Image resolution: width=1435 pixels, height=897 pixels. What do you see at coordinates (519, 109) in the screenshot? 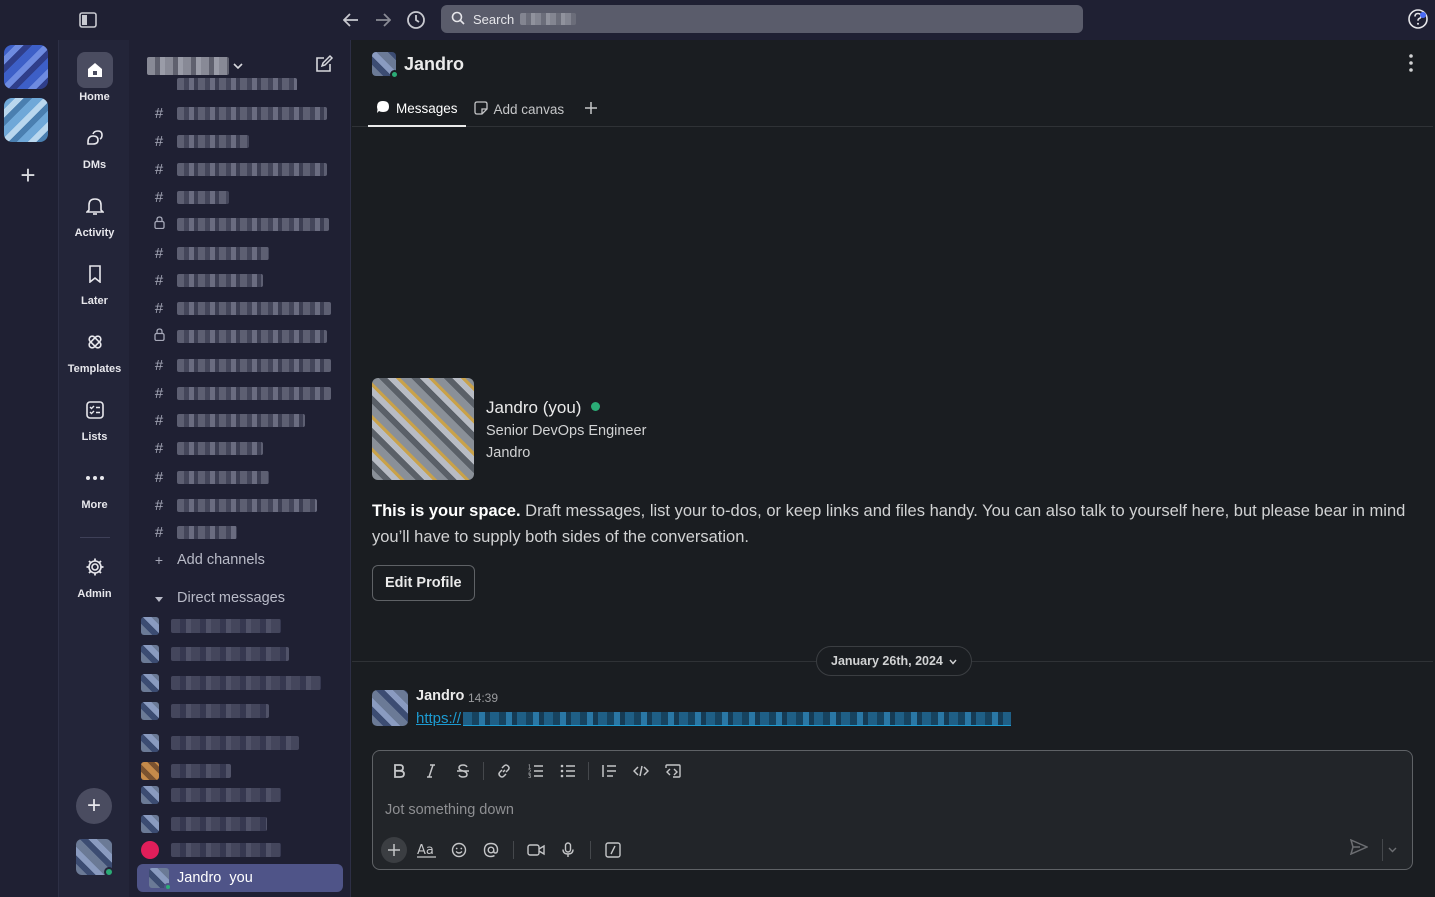
I see `tab-add-canvas: Add canvas` at bounding box center [519, 109].